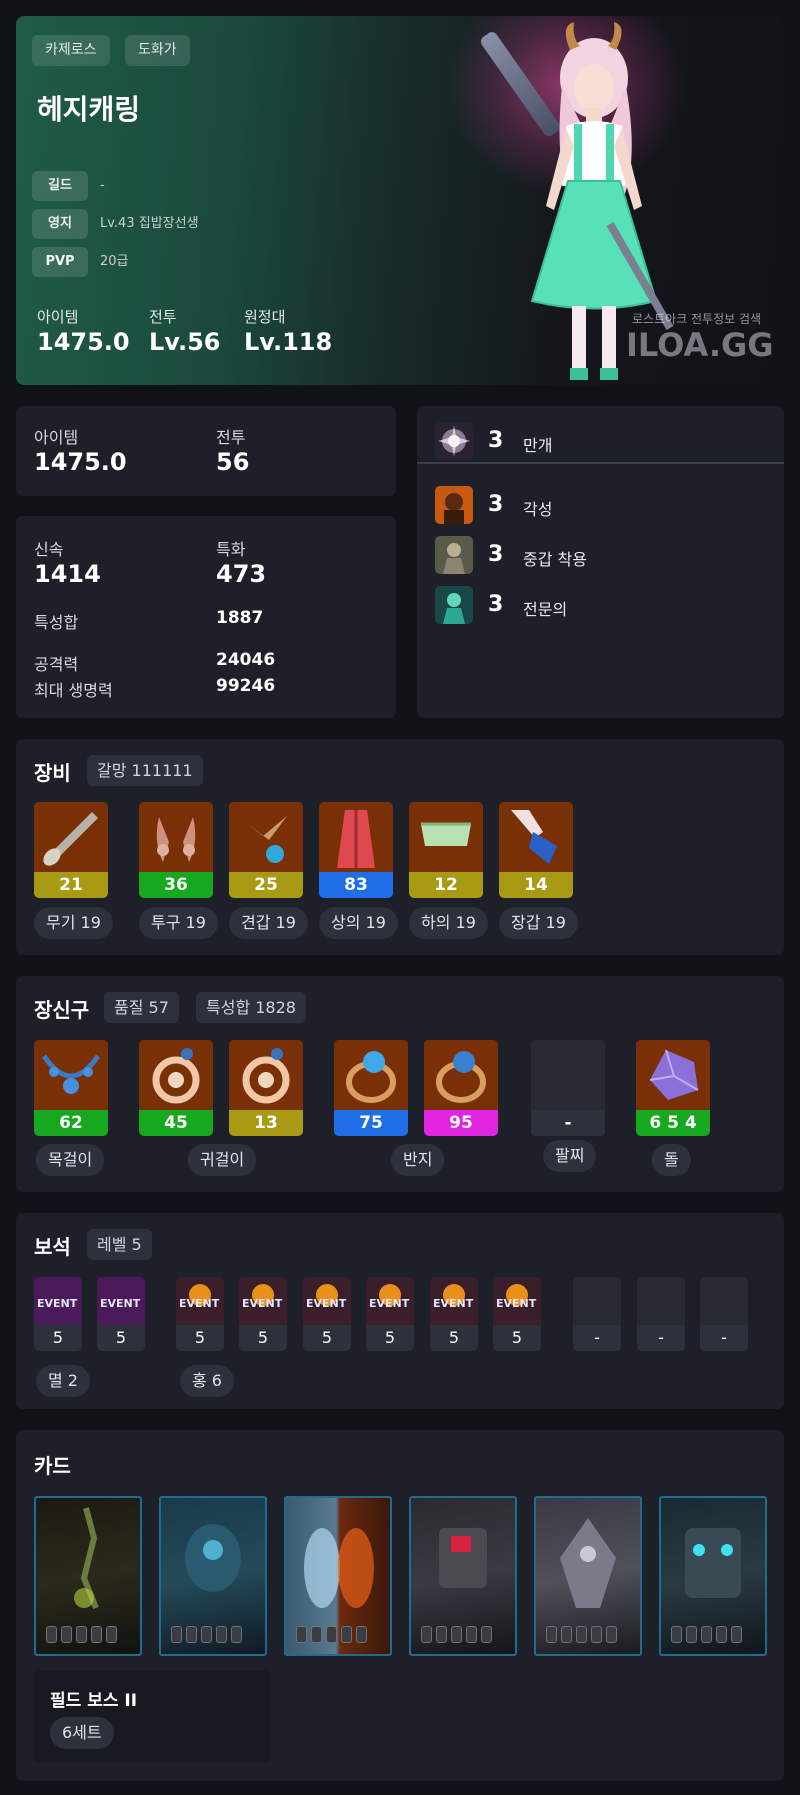 Image resolution: width=800 pixels, height=1795 pixels. What do you see at coordinates (52, 1466) in the screenshot?
I see `cards-title: 카드` at bounding box center [52, 1466].